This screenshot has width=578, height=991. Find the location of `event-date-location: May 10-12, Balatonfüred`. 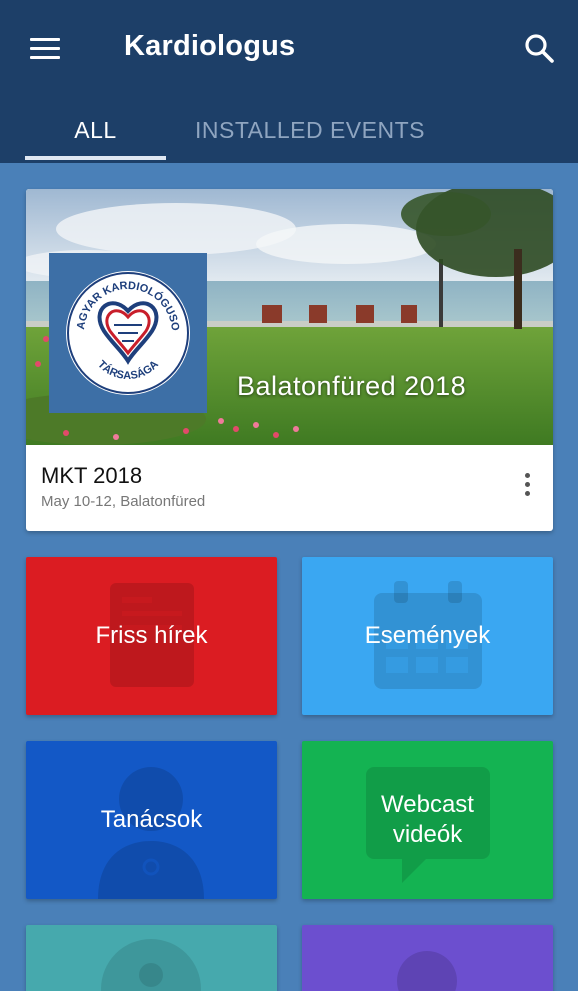

event-date-location: May 10-12, Balatonfüred is located at coordinates (123, 501).